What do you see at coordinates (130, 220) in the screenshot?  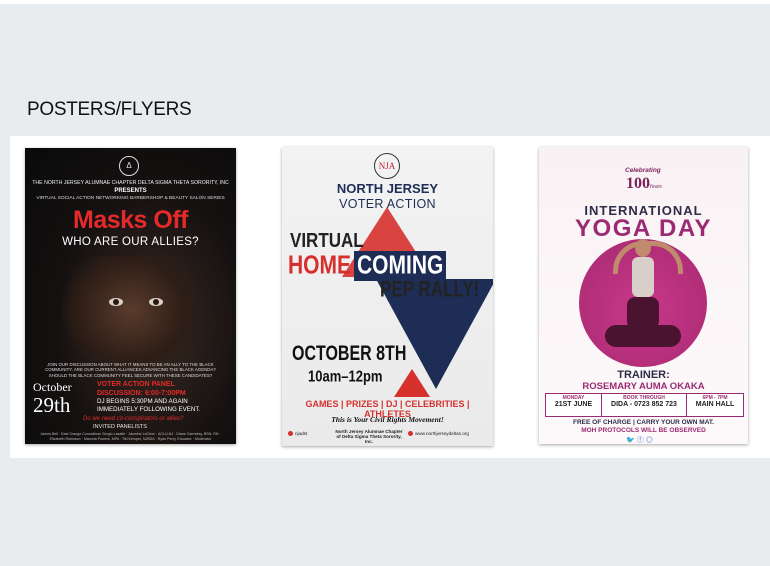 I see `poster-headline: Masks Off` at bounding box center [130, 220].